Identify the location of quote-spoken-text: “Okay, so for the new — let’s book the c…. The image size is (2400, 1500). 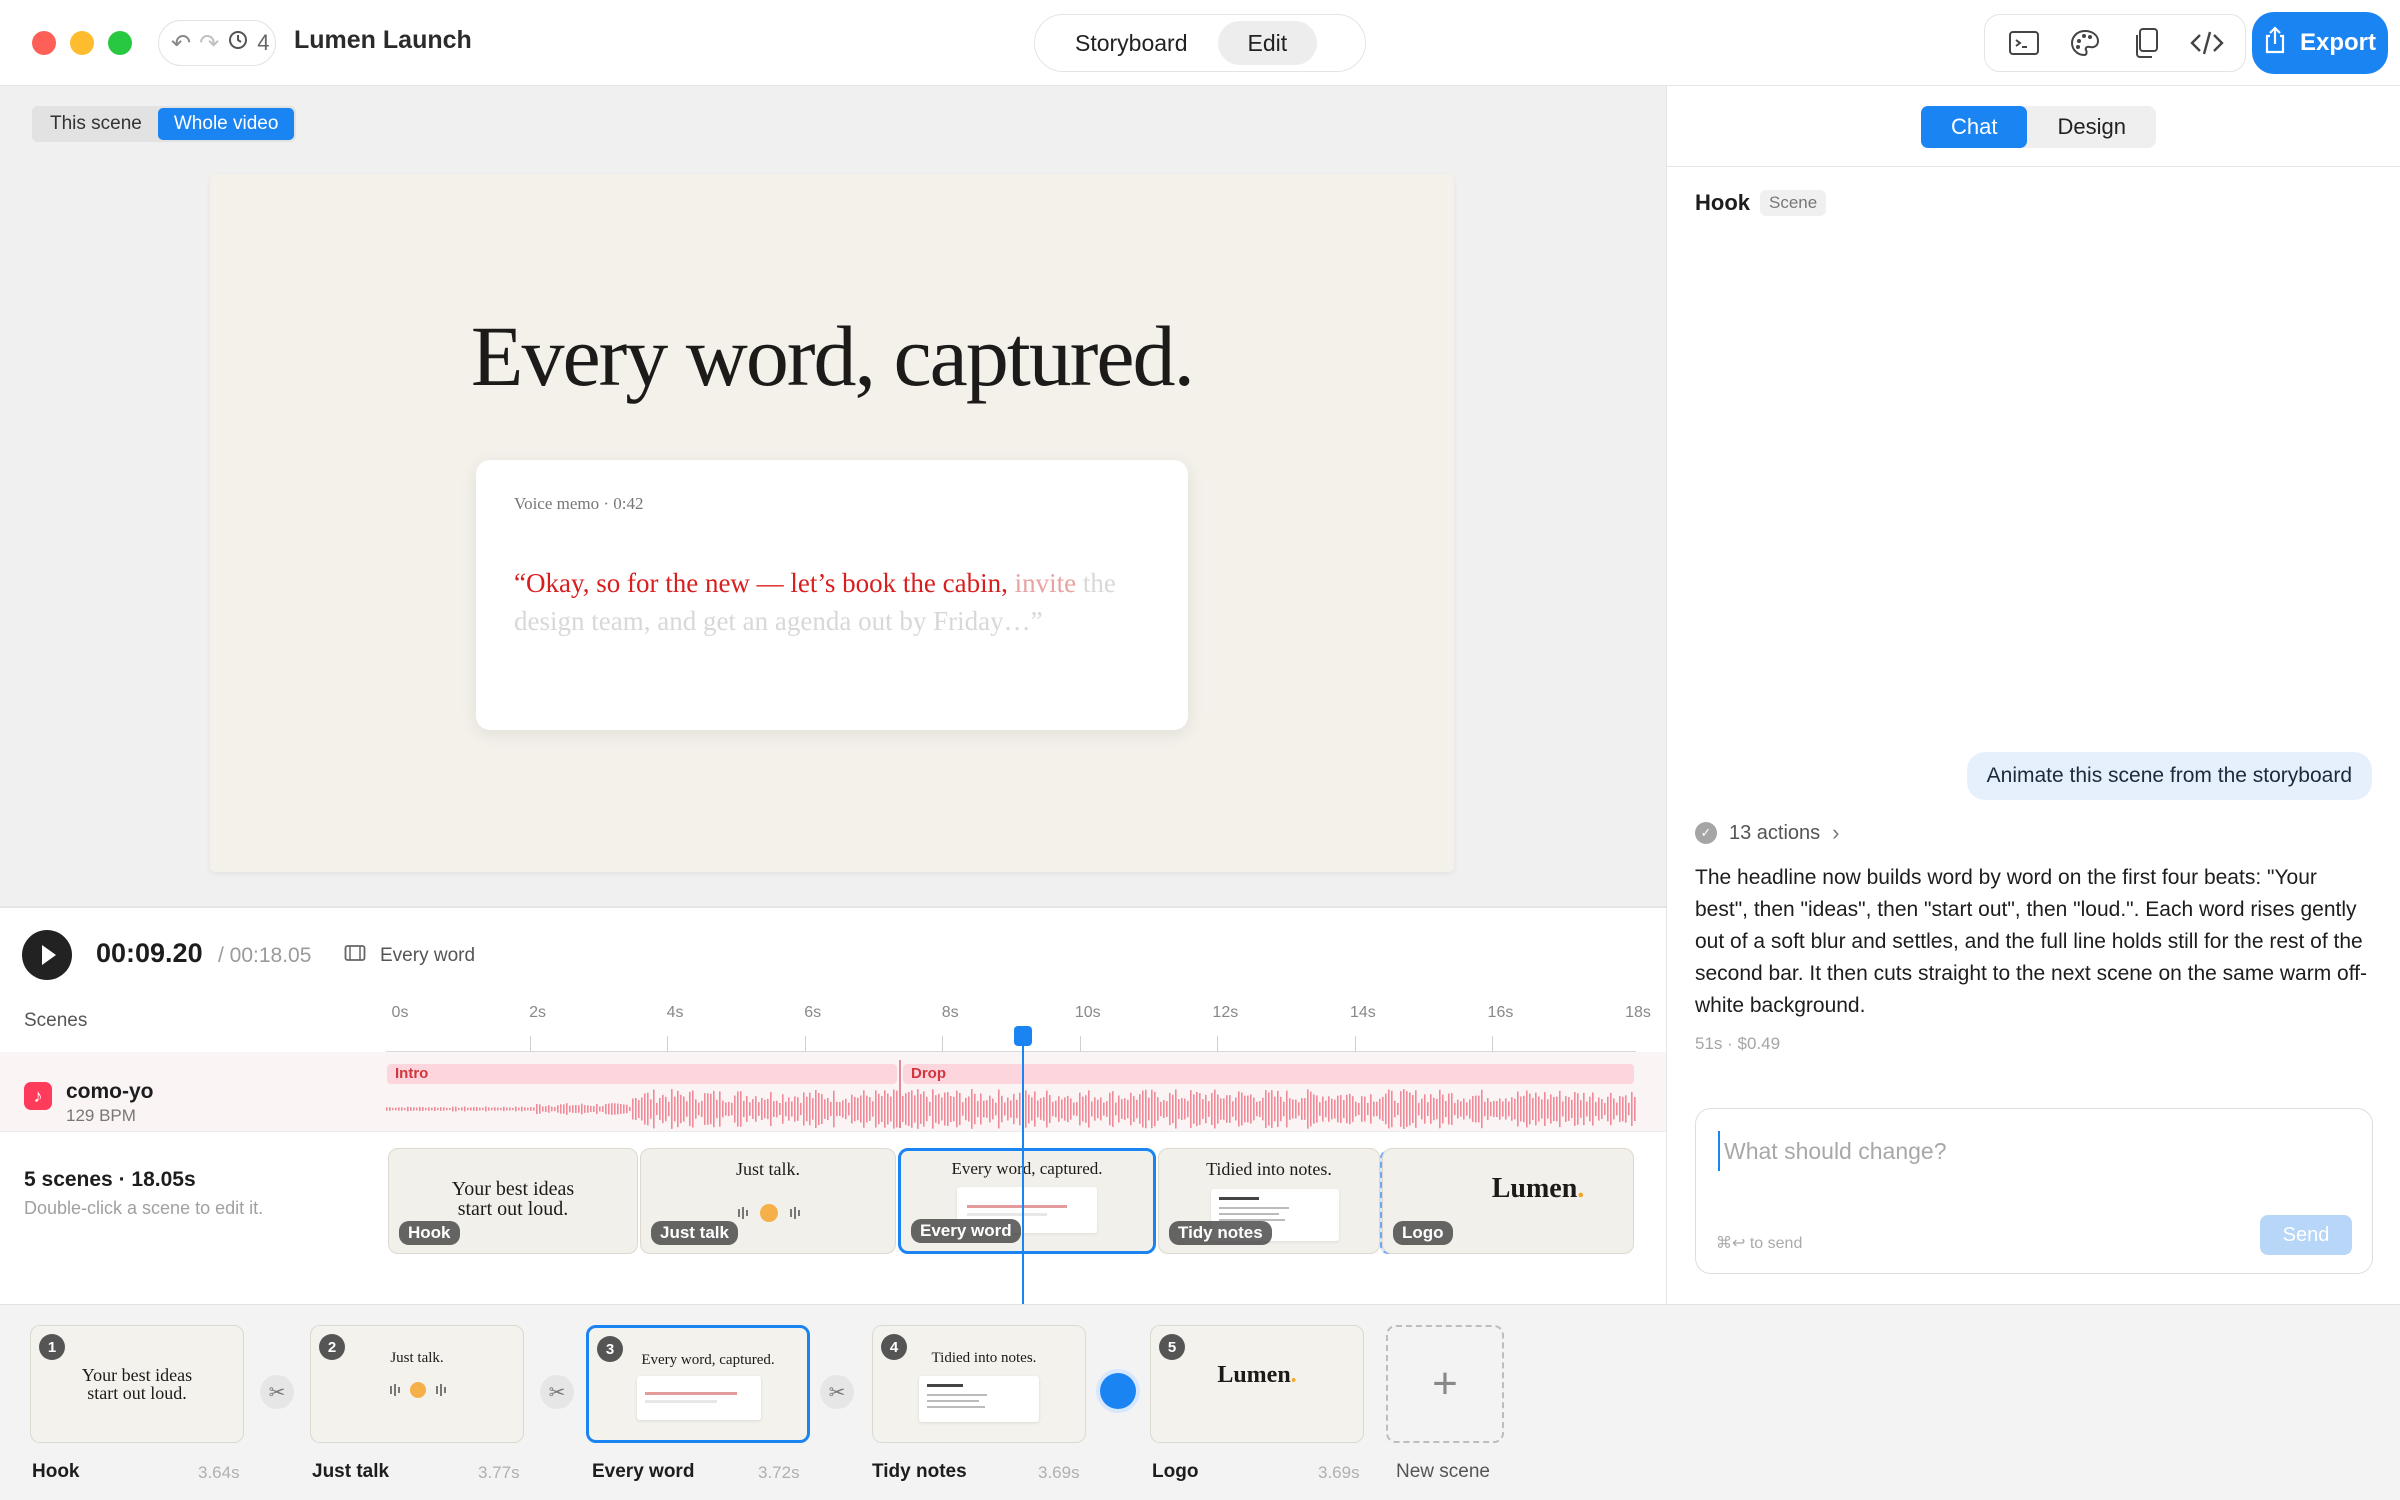
(761, 583).